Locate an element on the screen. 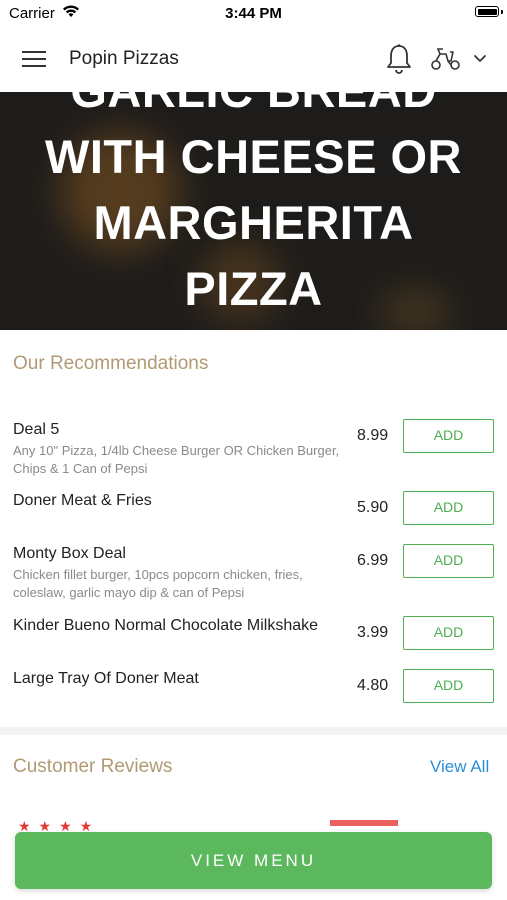 The width and height of the screenshot is (507, 900). review-badge is located at coordinates (364, 823).